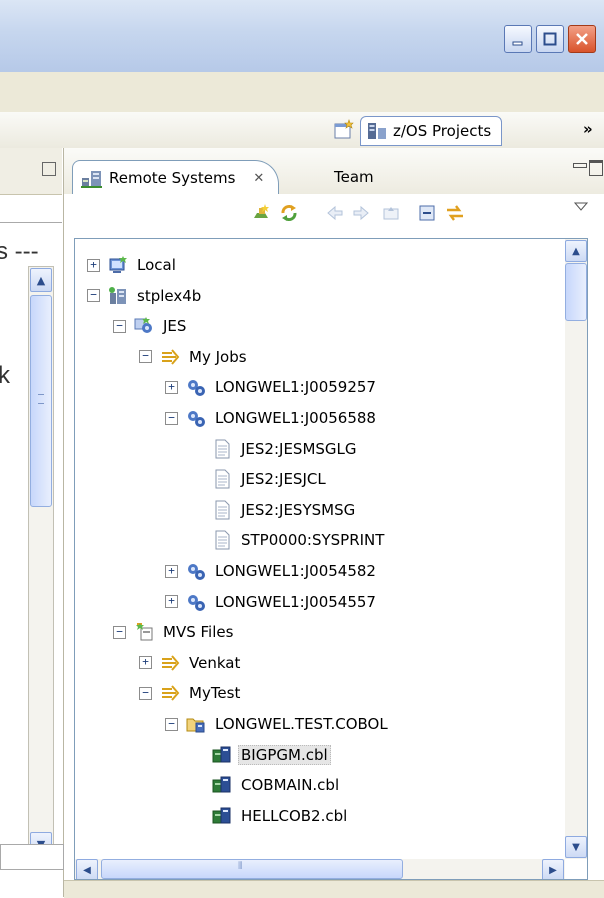 This screenshot has height=898, width=604. I want to click on open-perspective-button, so click(344, 130).